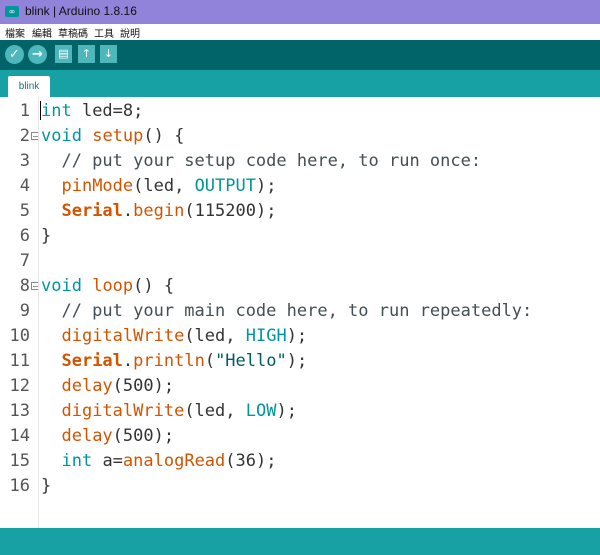  What do you see at coordinates (15, 32) in the screenshot?
I see `menu-file: 檔案` at bounding box center [15, 32].